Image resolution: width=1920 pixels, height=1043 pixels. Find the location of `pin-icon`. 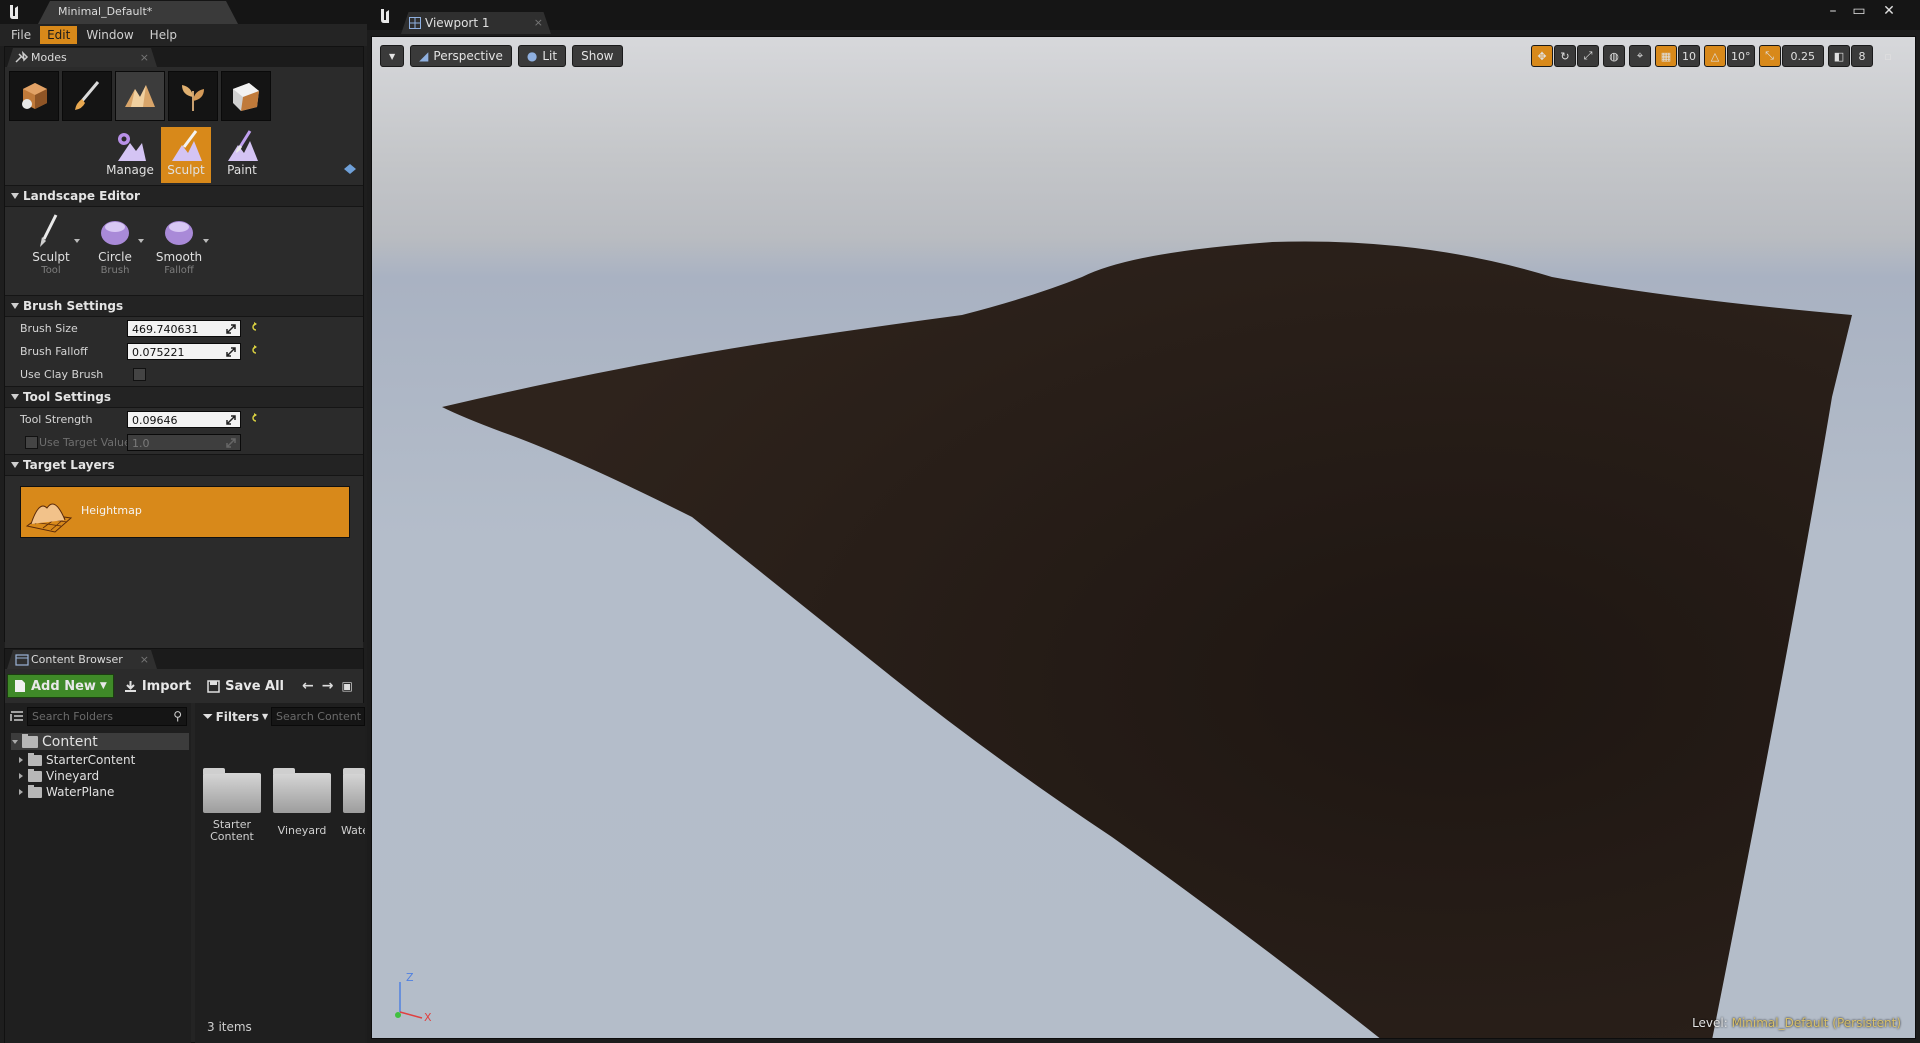

pin-icon is located at coordinates (350, 169).